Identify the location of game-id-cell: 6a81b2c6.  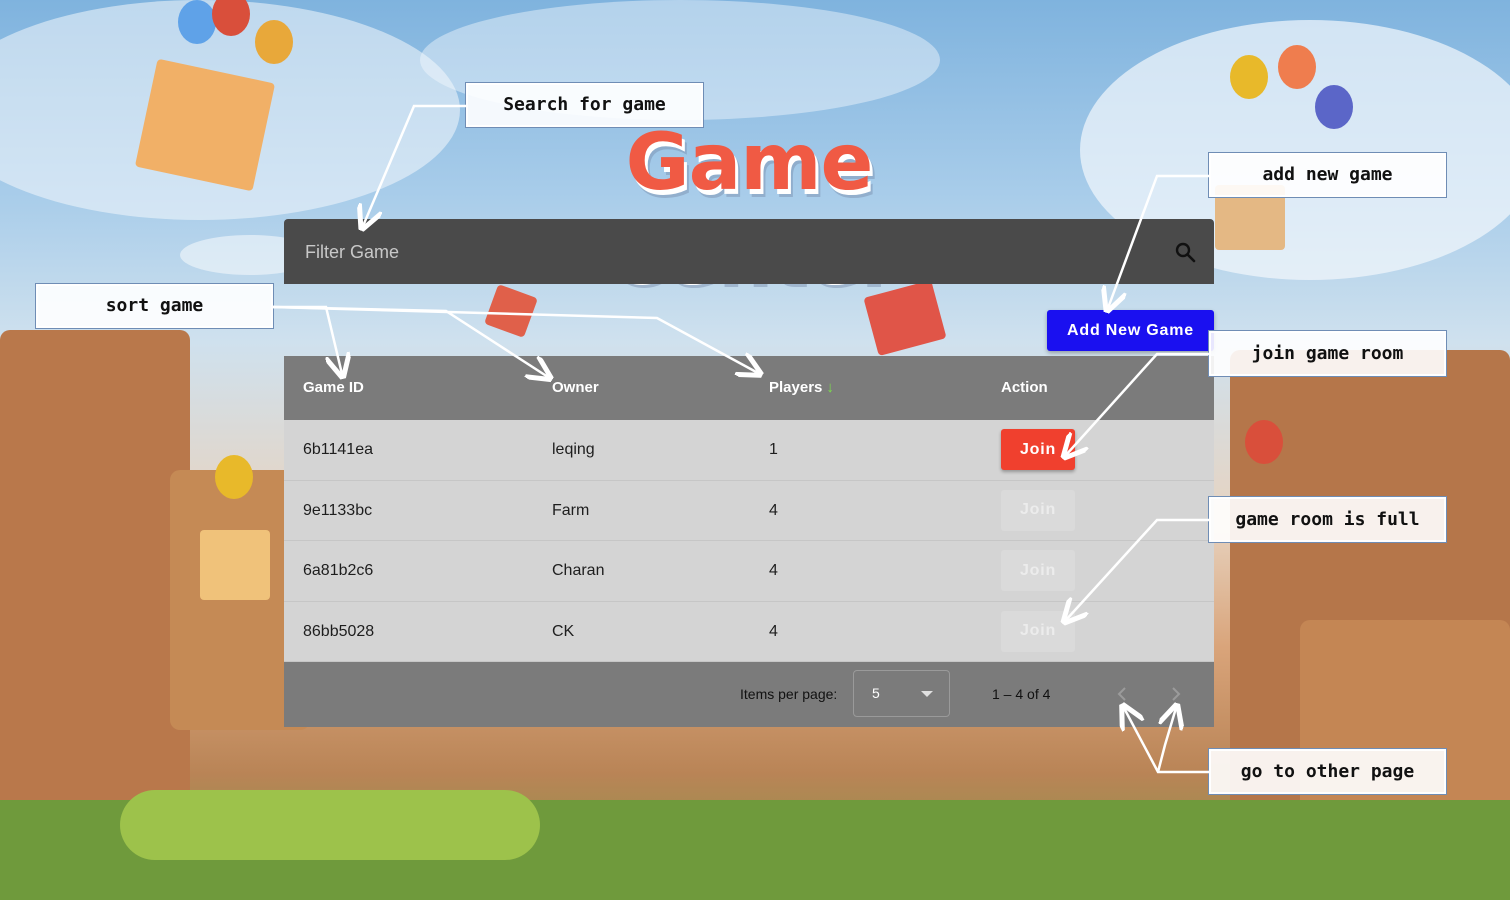
(338, 570).